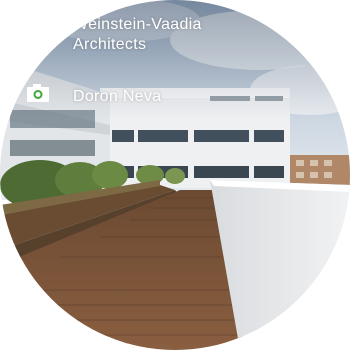 This screenshot has width=350, height=351. What do you see at coordinates (117, 97) in the screenshot?
I see `photographer-name: Doron Neva` at bounding box center [117, 97].